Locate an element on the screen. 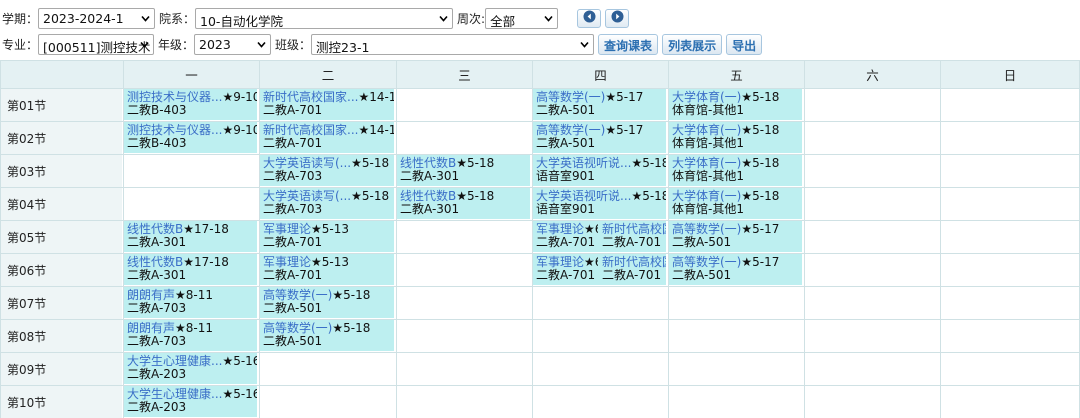 The image size is (1080, 418). course-room: 语音室901 is located at coordinates (565, 208).